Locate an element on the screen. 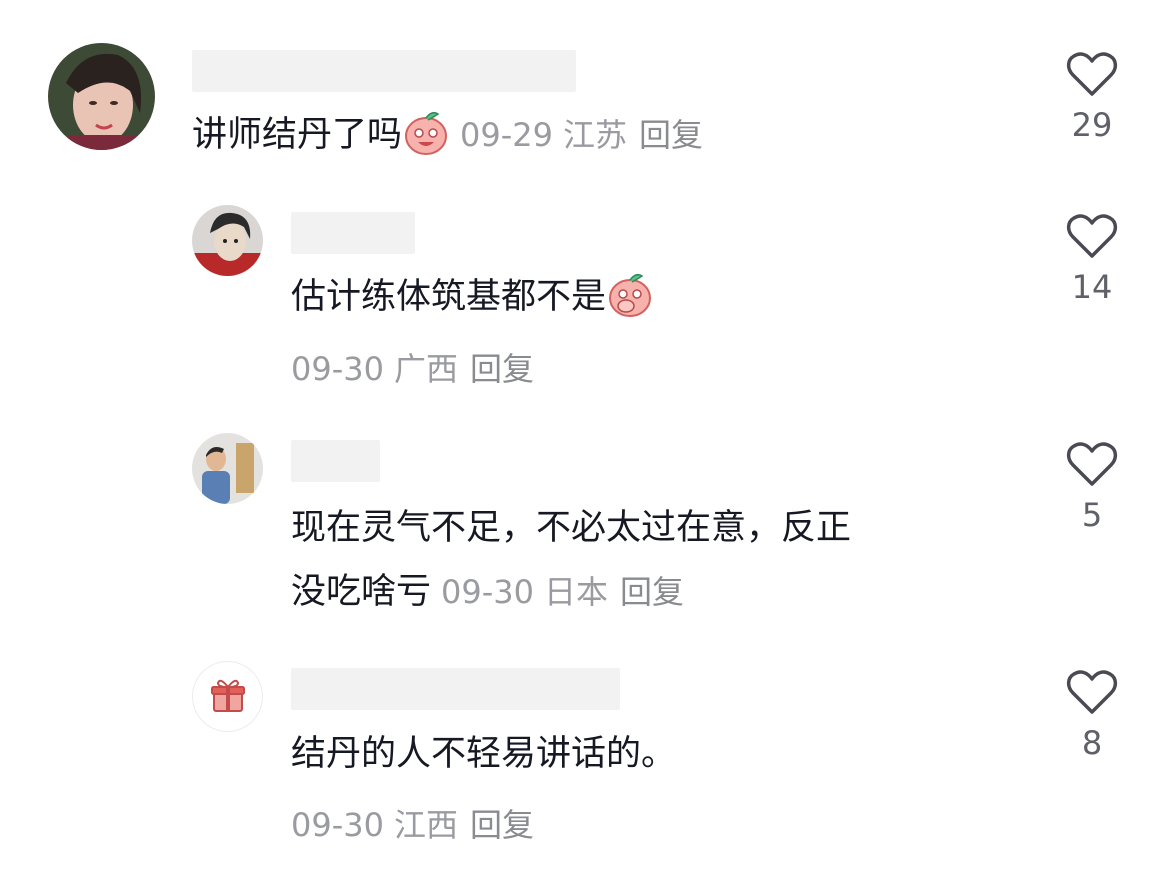 The width and height of the screenshot is (1170, 870). comment-text: 讲师结丹了吗 09-29 江苏 回复 is located at coordinates (447, 135).